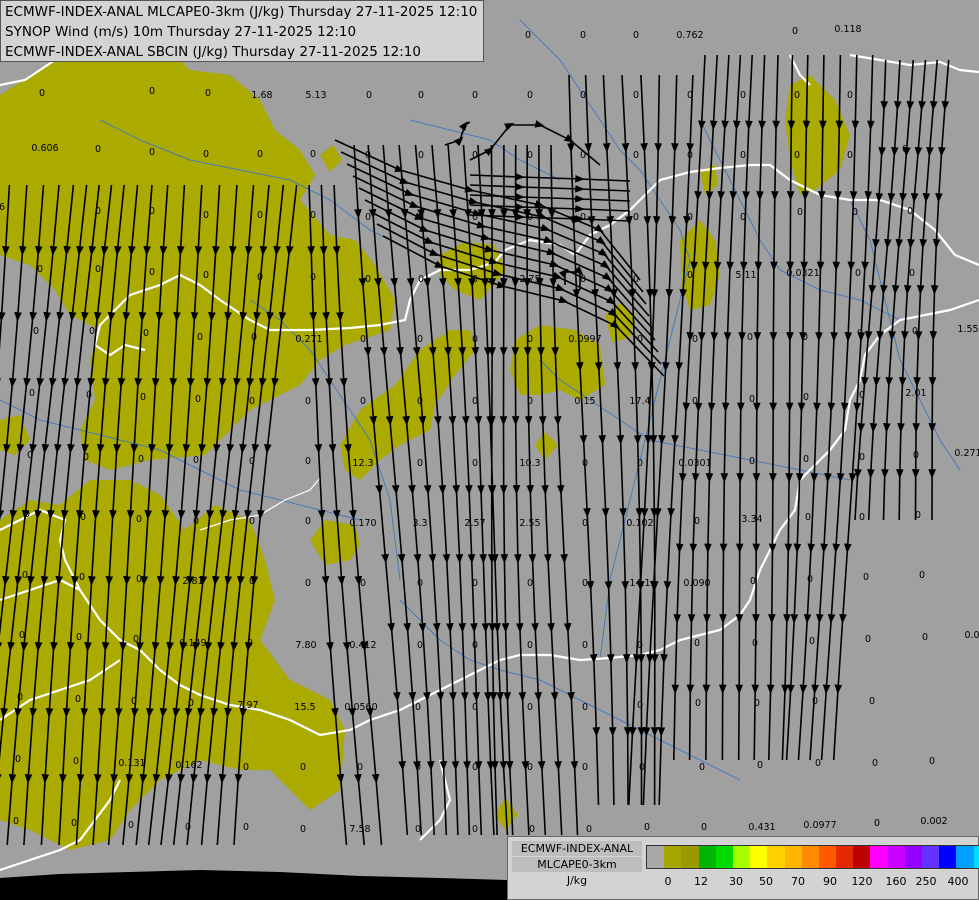 The image size is (979, 900). Describe the element at coordinates (315, 95) in the screenshot. I see `value-label: 5.13` at that location.